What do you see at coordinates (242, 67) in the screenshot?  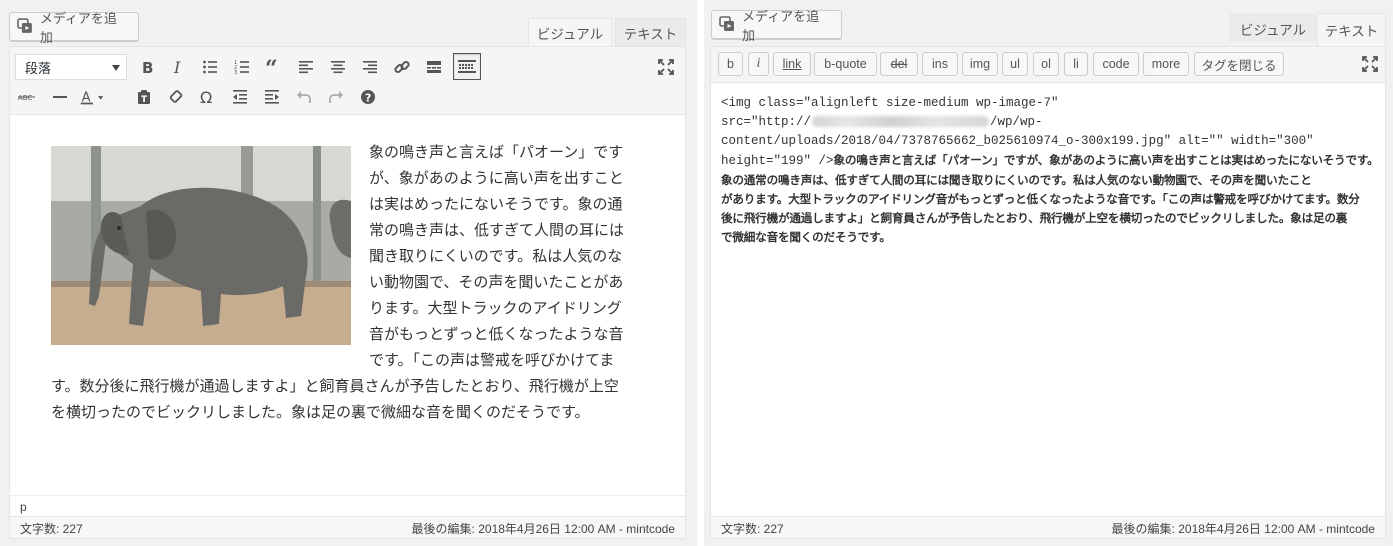 I see `numbered-list-icon: 123` at bounding box center [242, 67].